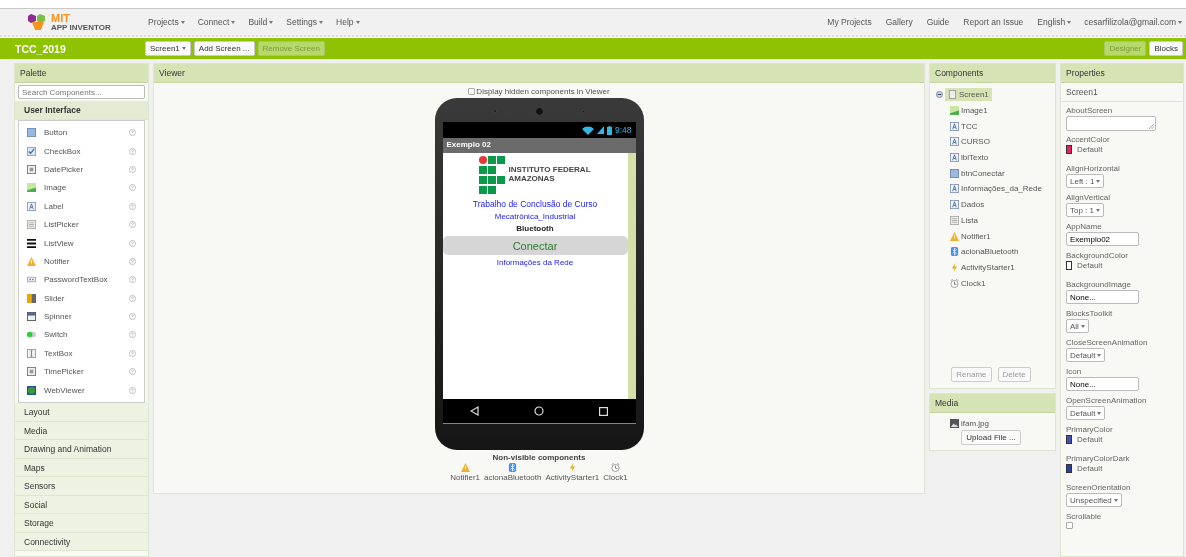 This screenshot has width=1186, height=557. Describe the element at coordinates (82, 261) in the screenshot. I see `palette-item: Notifier` at that location.